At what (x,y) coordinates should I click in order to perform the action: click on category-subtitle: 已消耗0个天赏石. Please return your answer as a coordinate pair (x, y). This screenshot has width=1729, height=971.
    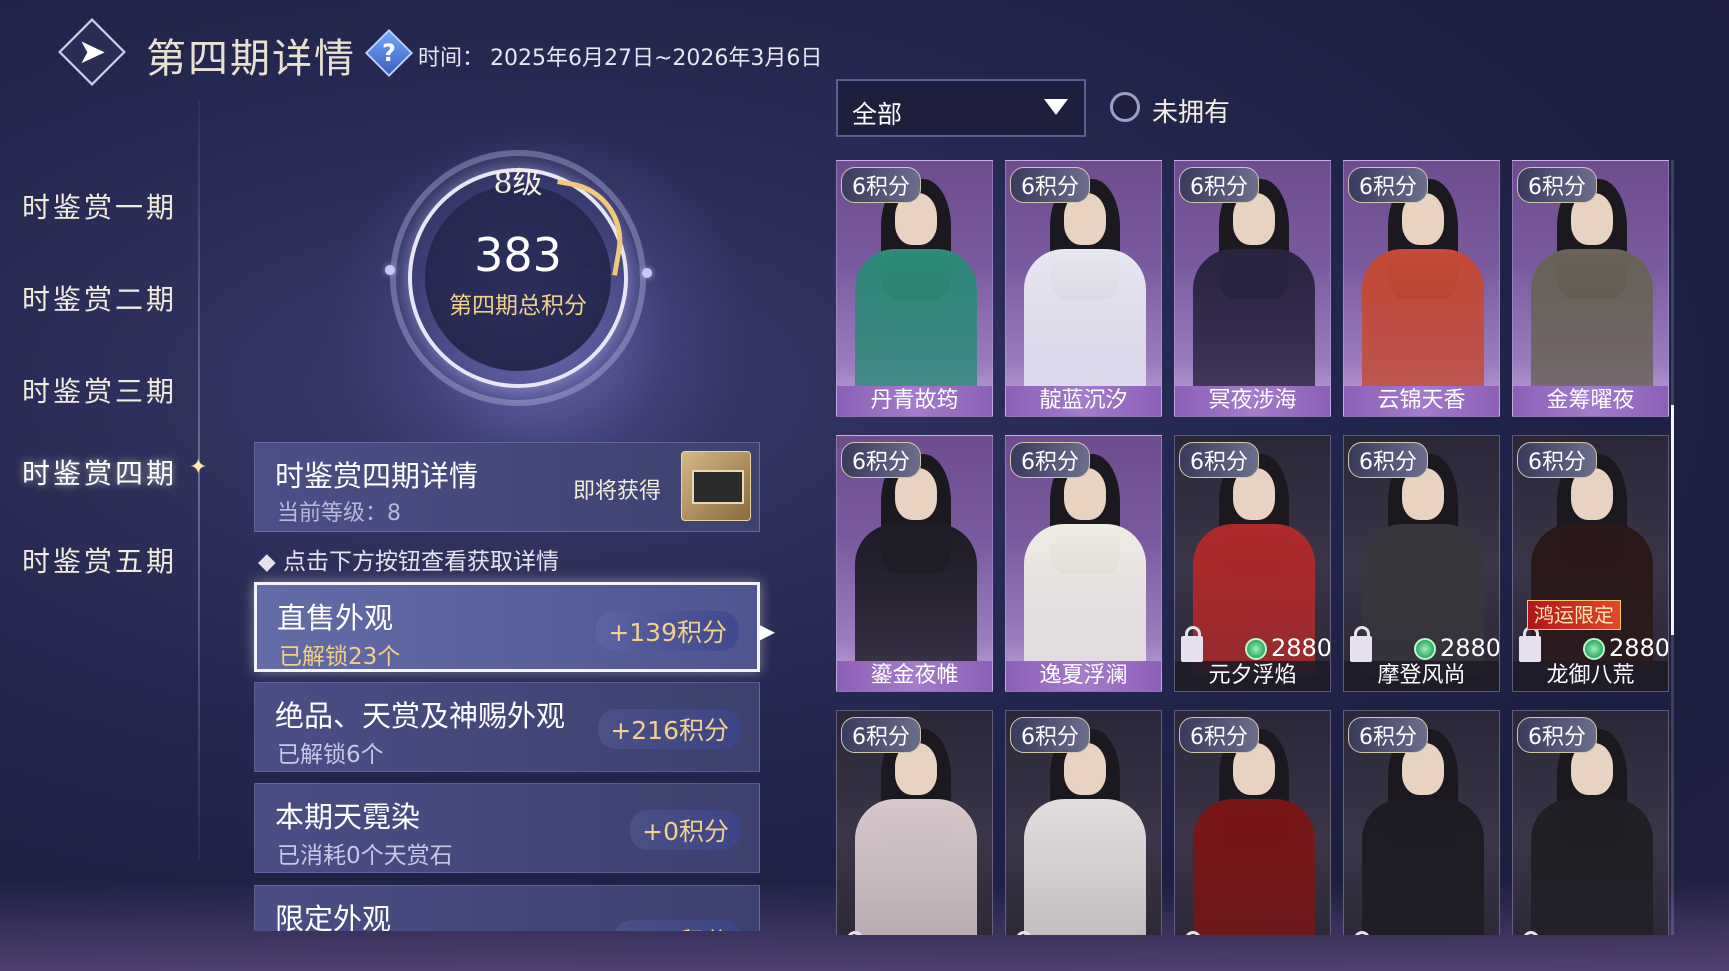
    Looking at the image, I should click on (365, 856).